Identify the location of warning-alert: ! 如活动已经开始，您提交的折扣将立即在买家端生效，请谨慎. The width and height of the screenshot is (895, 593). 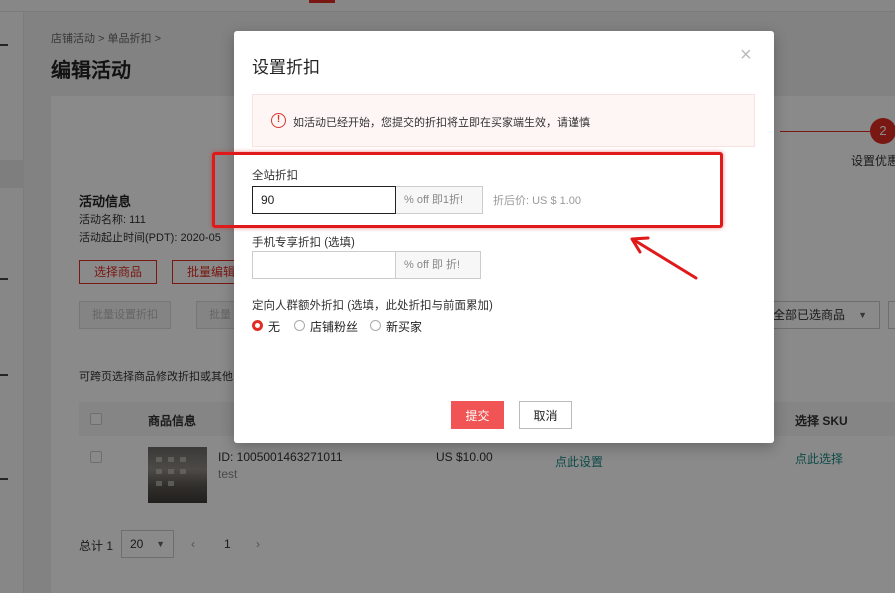
(503, 120).